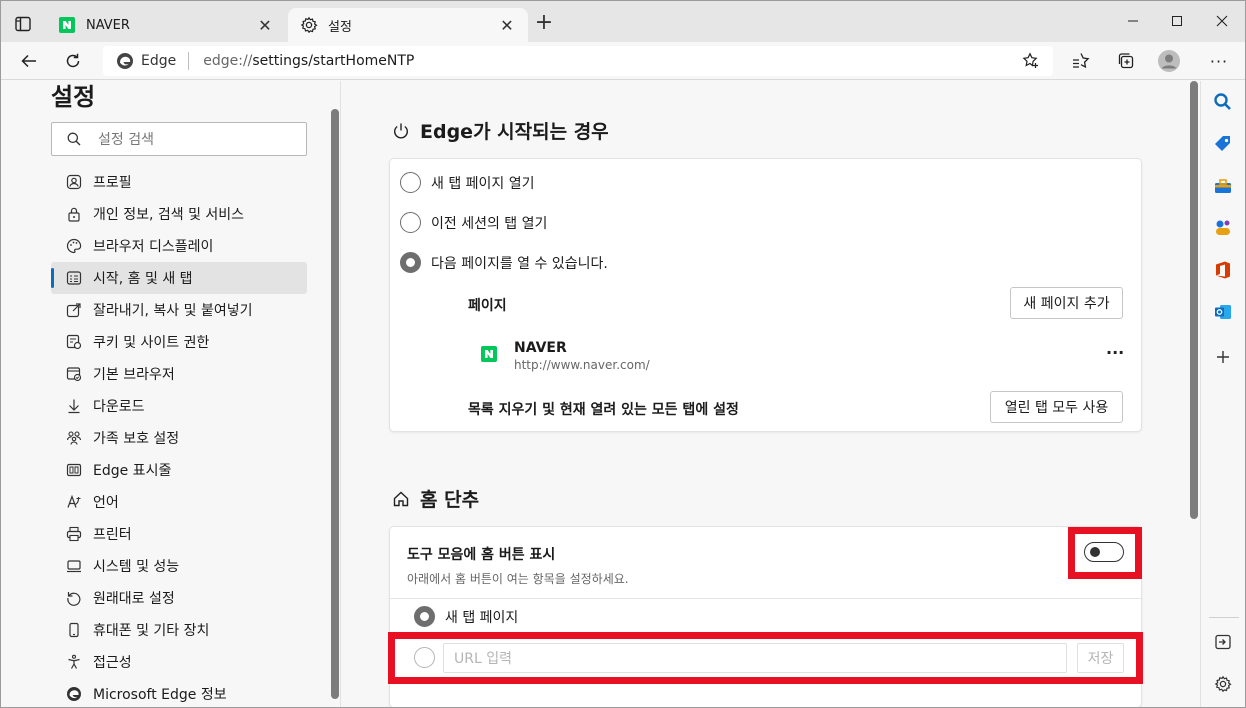 Image resolution: width=1246 pixels, height=708 pixels. I want to click on family-icon, so click(74, 438).